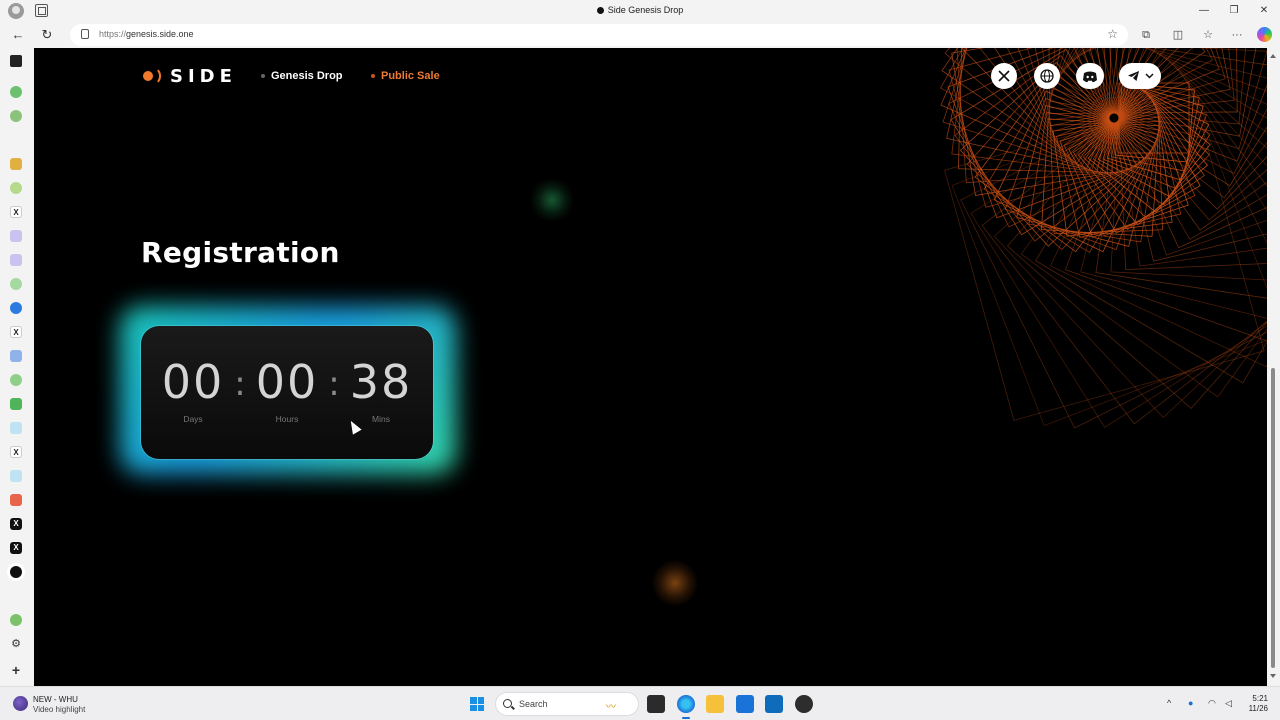 The image size is (1280, 720). Describe the element at coordinates (85, 34) in the screenshot. I see `lock-icon` at that location.